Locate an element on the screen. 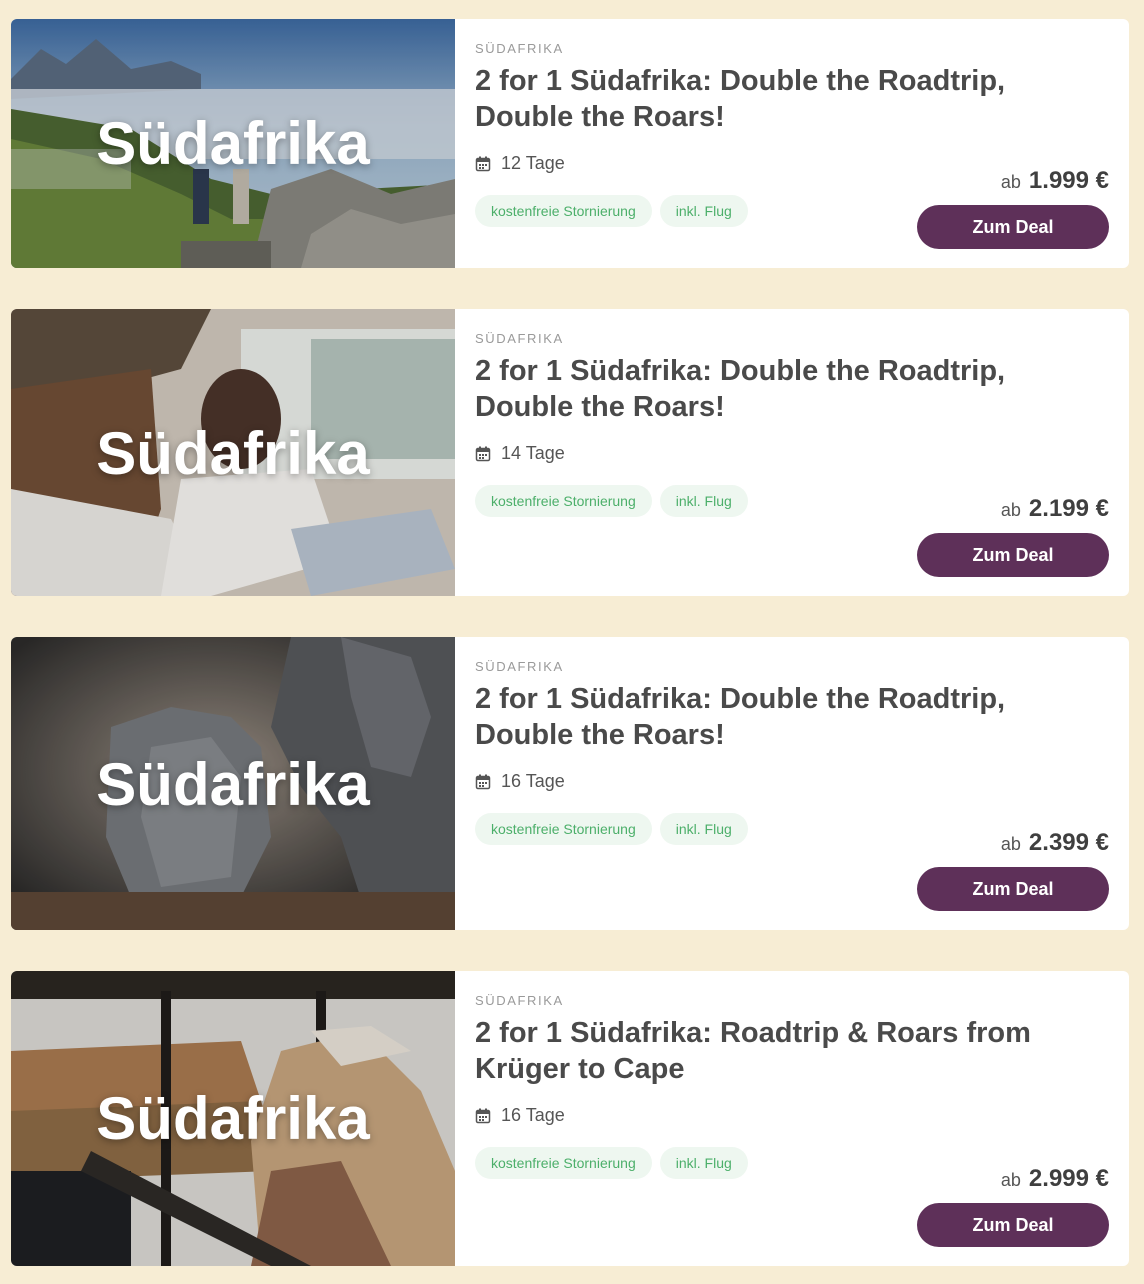 The width and height of the screenshot is (1144, 1284). price-amount: 2.999 € is located at coordinates (1068, 1178).